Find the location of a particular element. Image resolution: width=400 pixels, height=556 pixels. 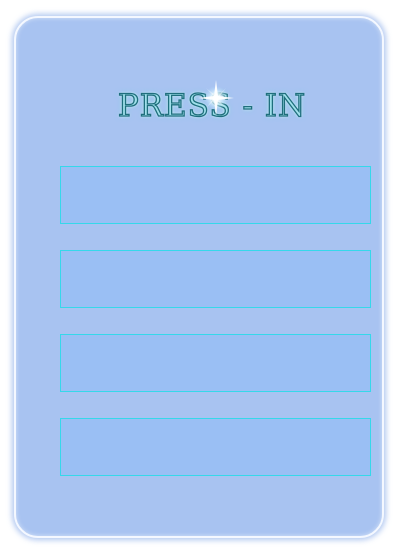

press-in-logo: PRESS - IN is located at coordinates (212, 104).